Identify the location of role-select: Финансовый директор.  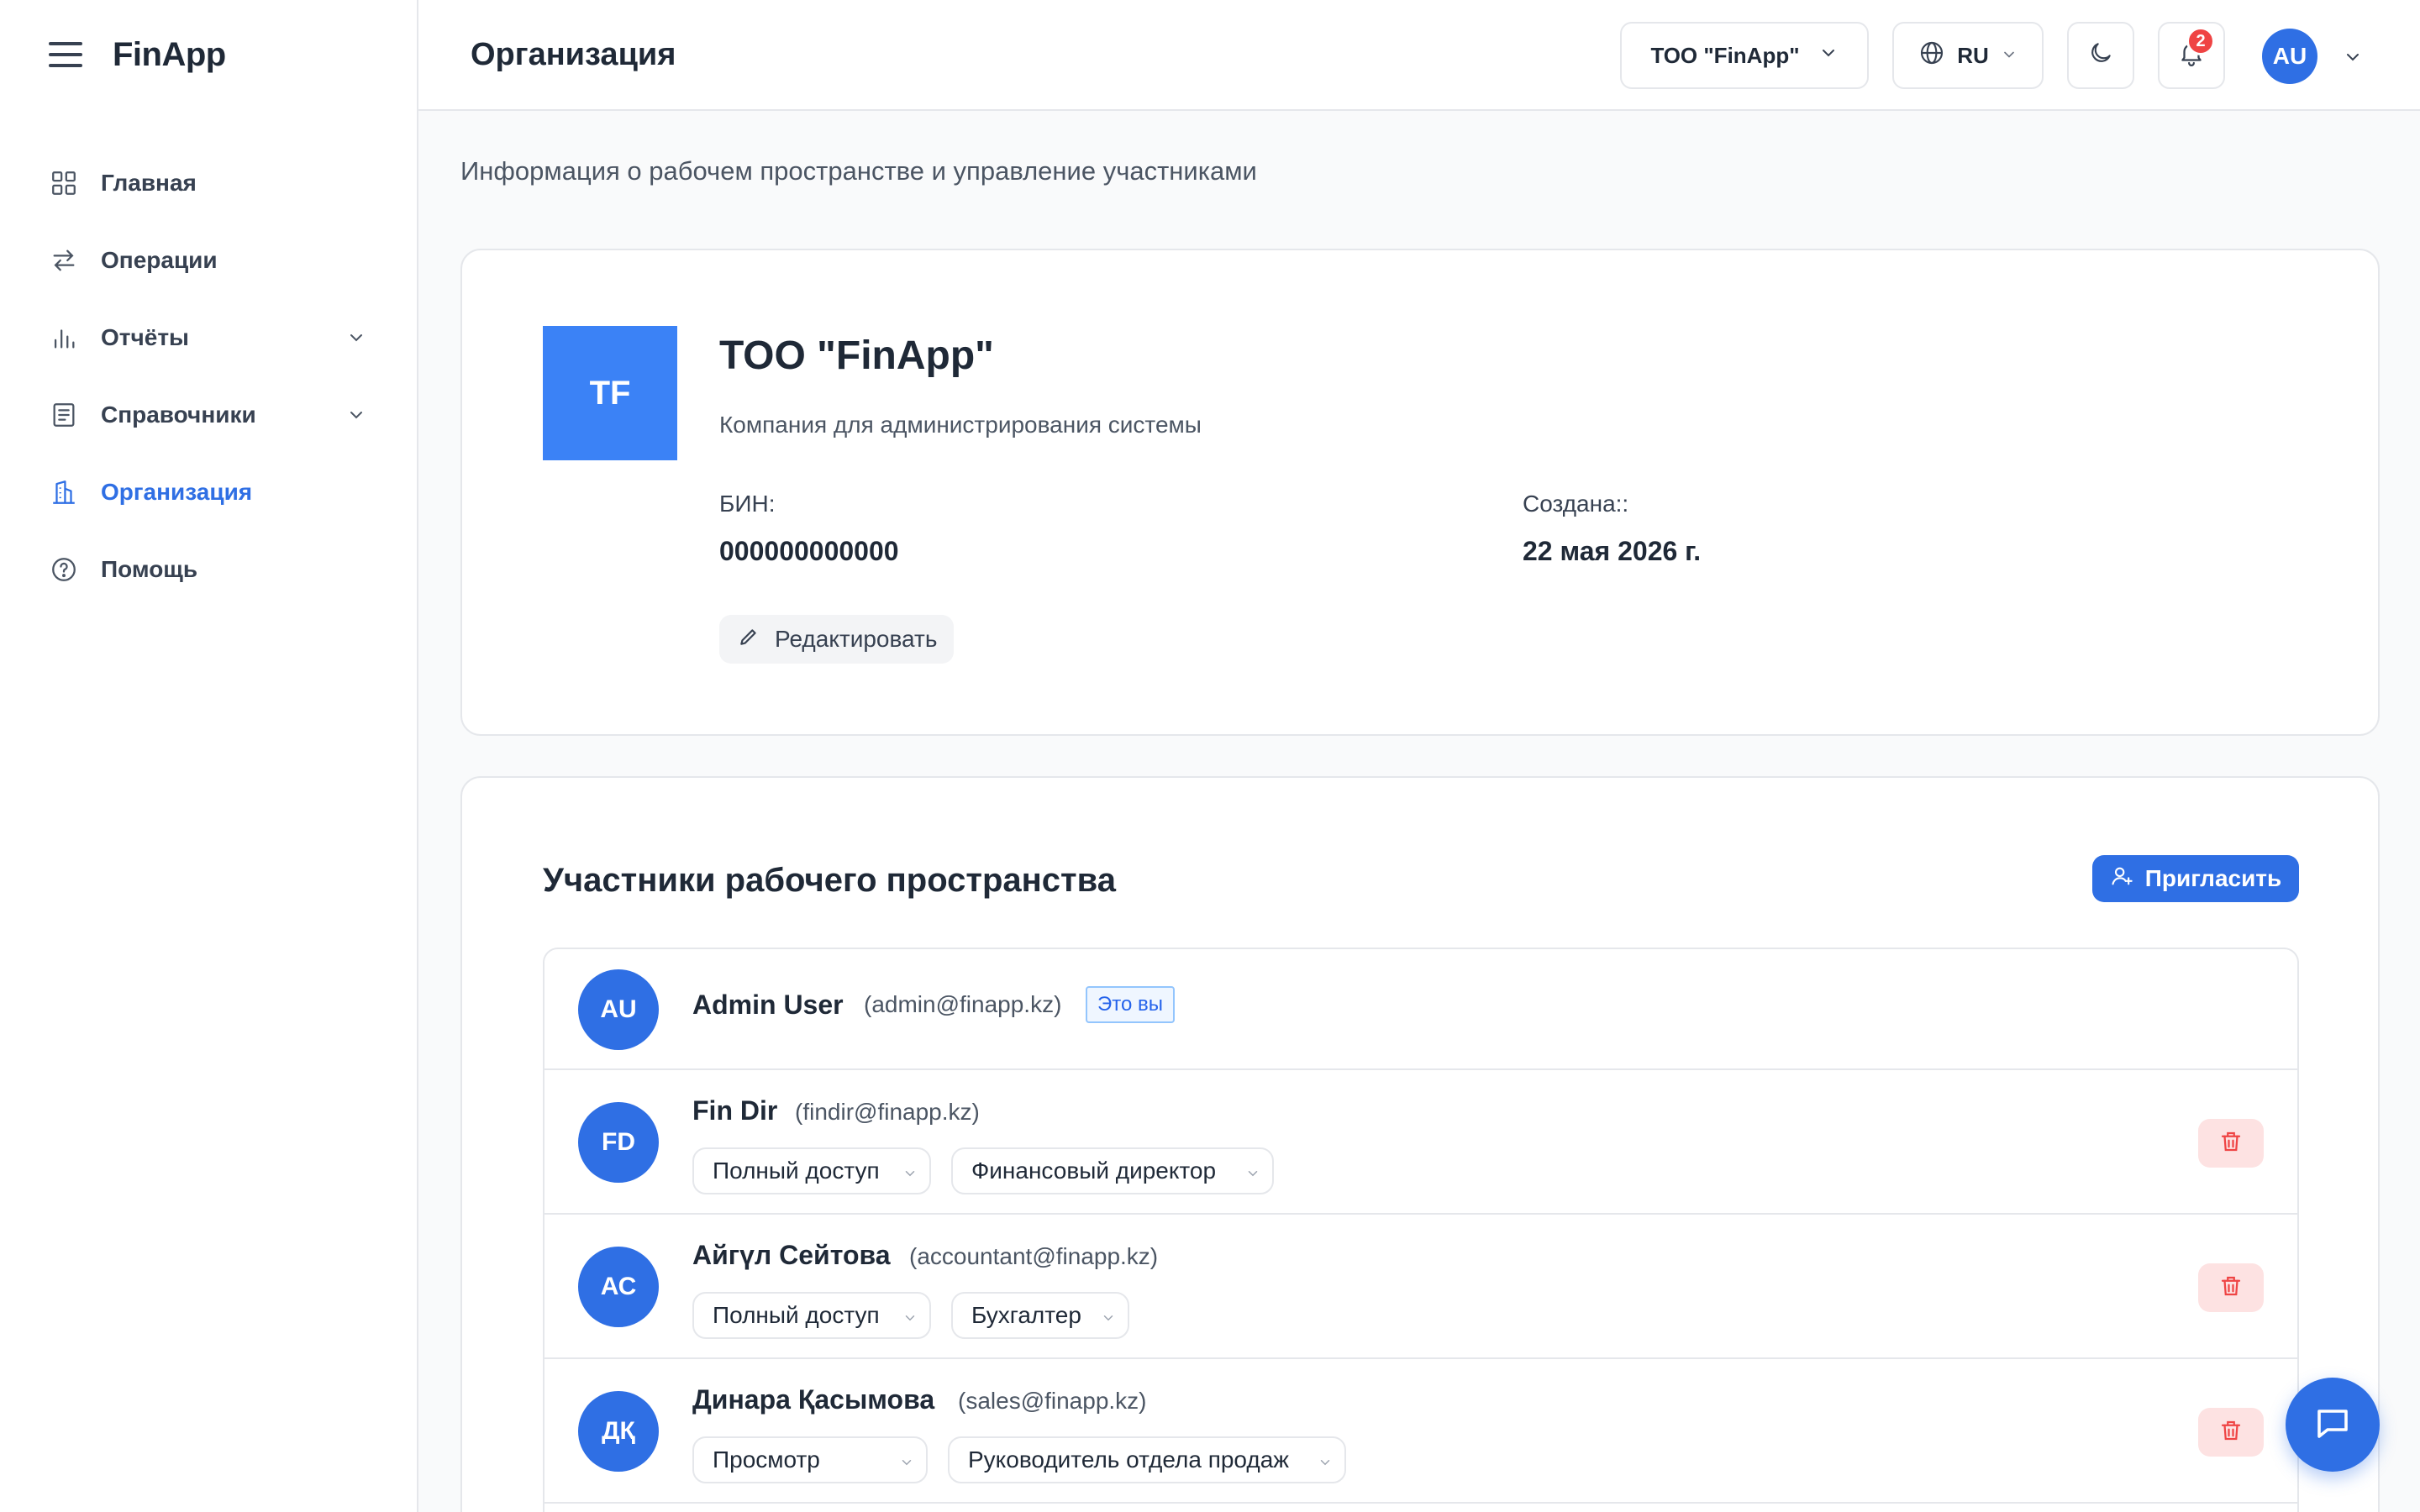
(1112, 1170).